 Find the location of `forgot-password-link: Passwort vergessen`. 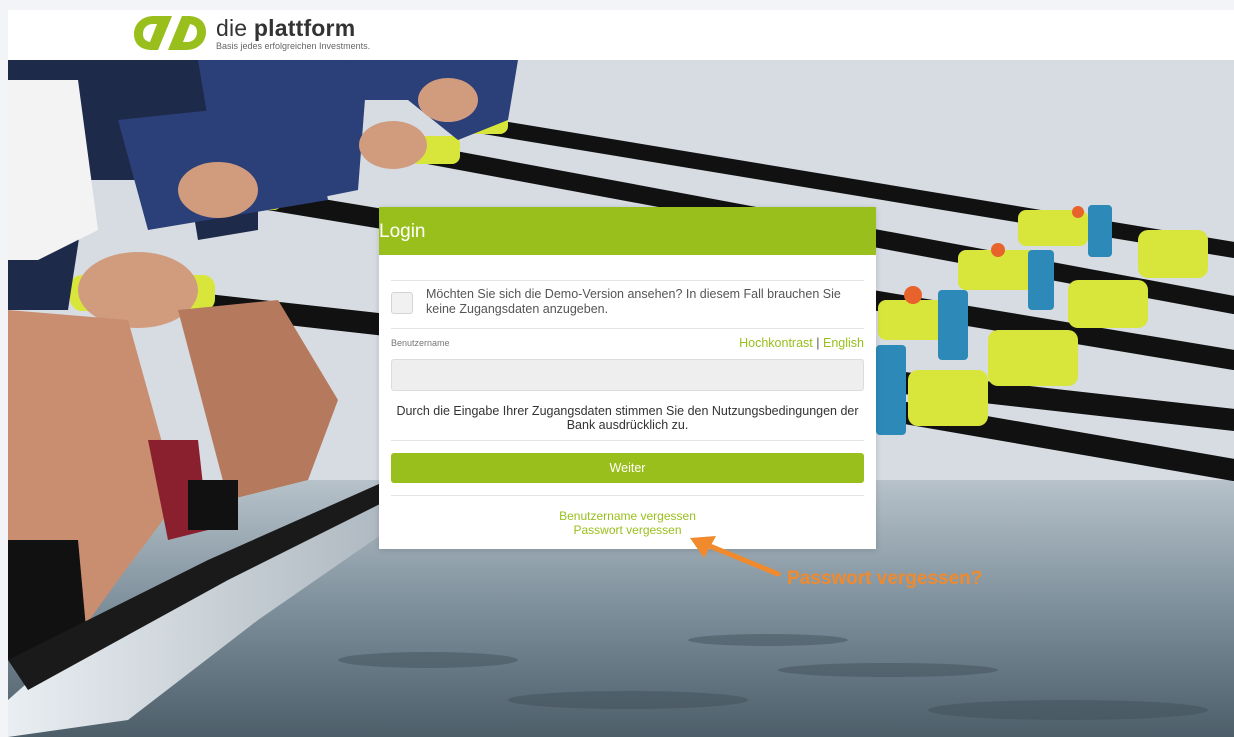

forgot-password-link: Passwort vergessen is located at coordinates (627, 530).